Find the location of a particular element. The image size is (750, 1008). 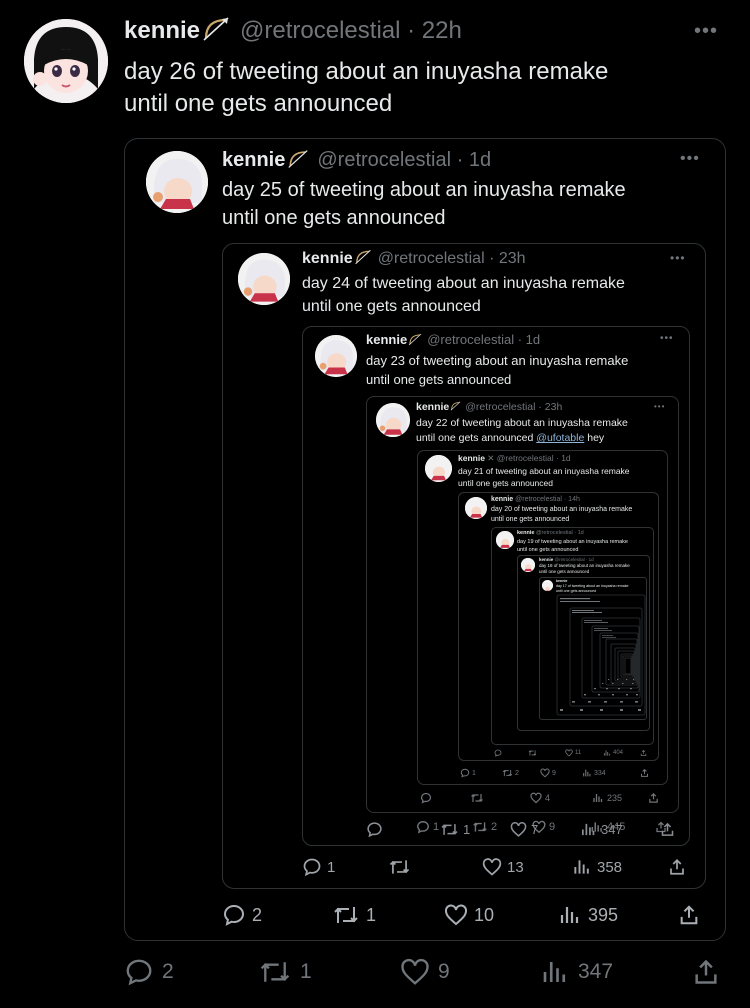

bow-arrow-icon is located at coordinates (363, 260).